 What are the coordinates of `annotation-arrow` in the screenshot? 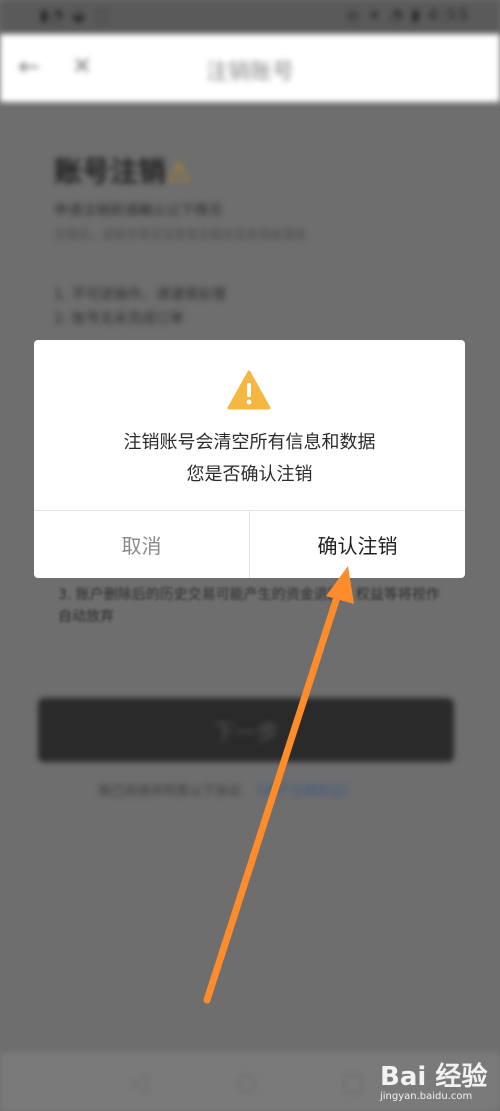 It's located at (278, 785).